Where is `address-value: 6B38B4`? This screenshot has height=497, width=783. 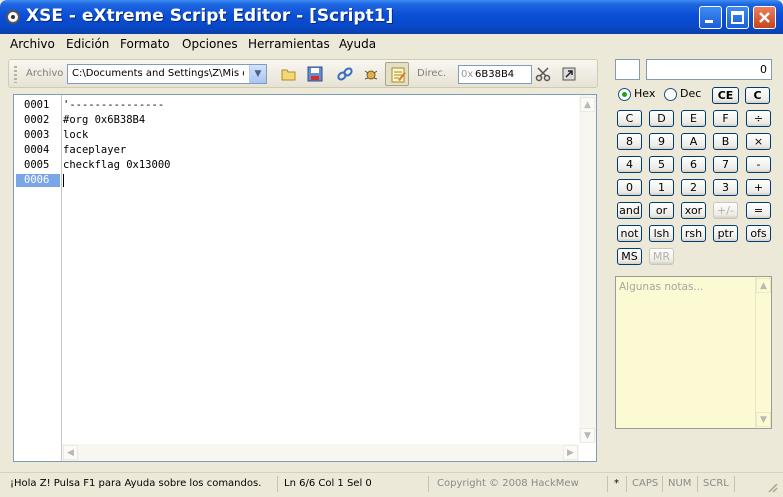 address-value: 6B38B4 is located at coordinates (495, 74).